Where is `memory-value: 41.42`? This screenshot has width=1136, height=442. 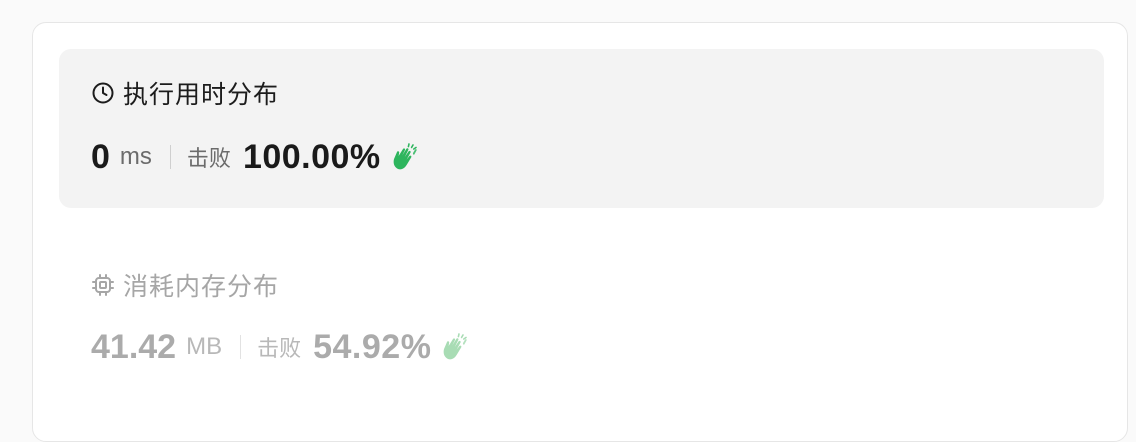 memory-value: 41.42 is located at coordinates (134, 346).